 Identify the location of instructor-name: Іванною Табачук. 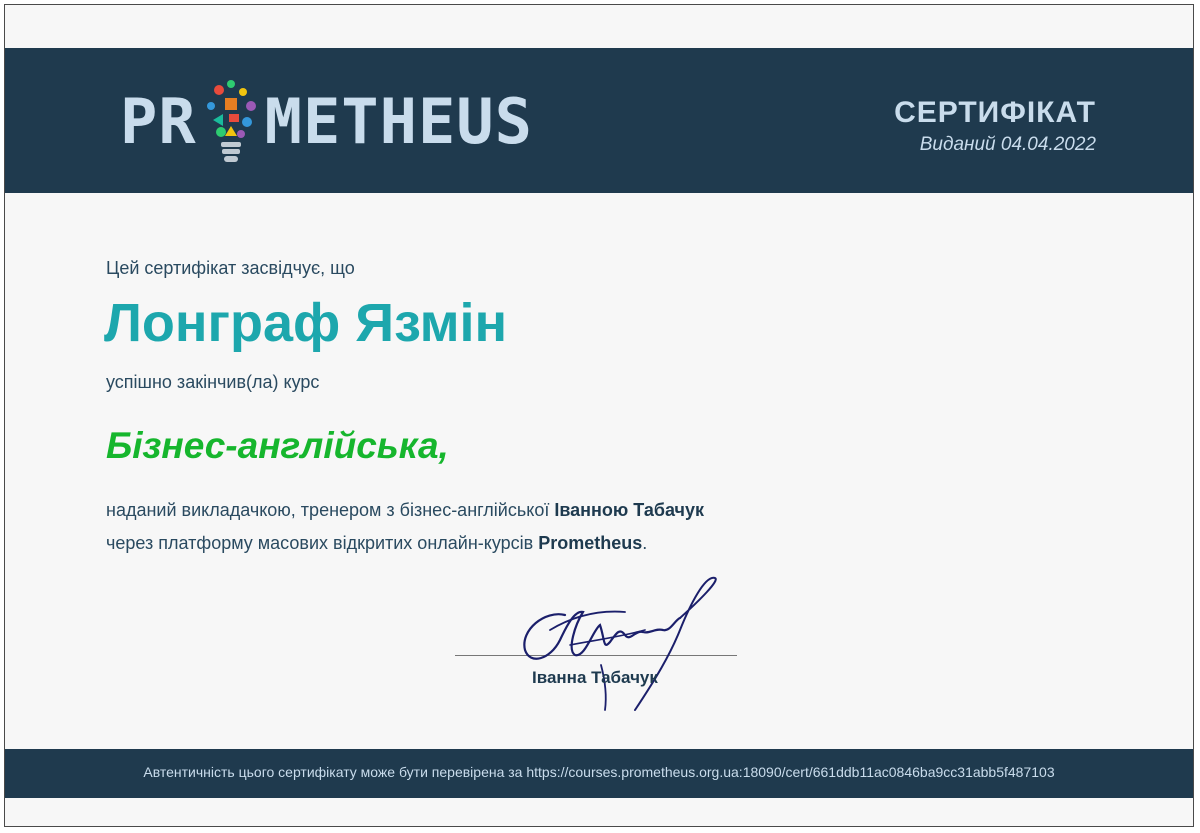
(629, 510).